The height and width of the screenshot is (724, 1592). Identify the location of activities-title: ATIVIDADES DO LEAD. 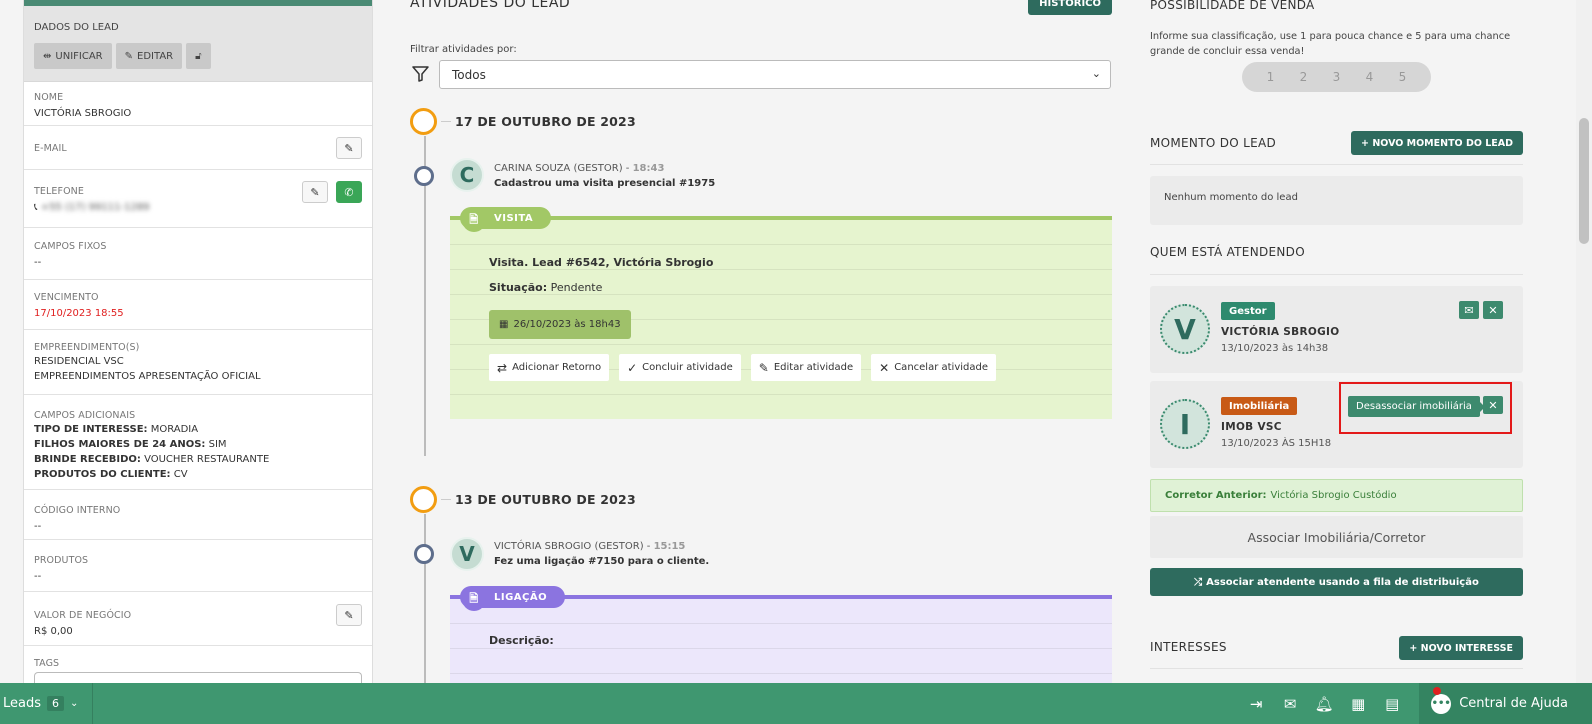
(490, 5).